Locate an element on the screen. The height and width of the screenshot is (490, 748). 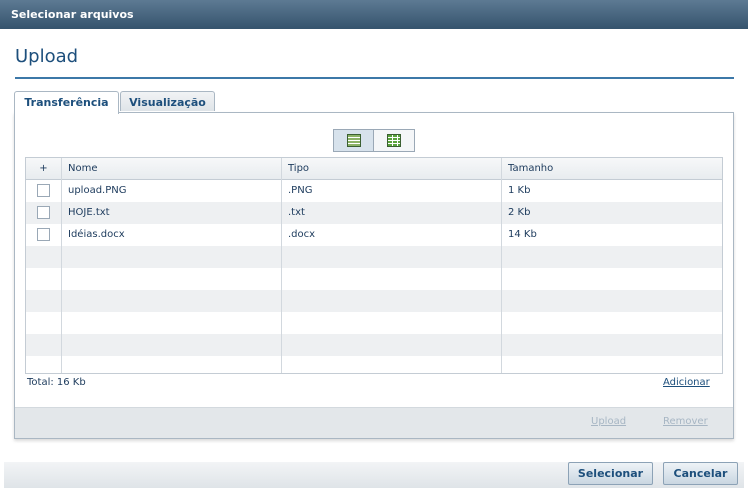
table-row: Idéias.docx .docx 14 Kb is located at coordinates (374, 235).